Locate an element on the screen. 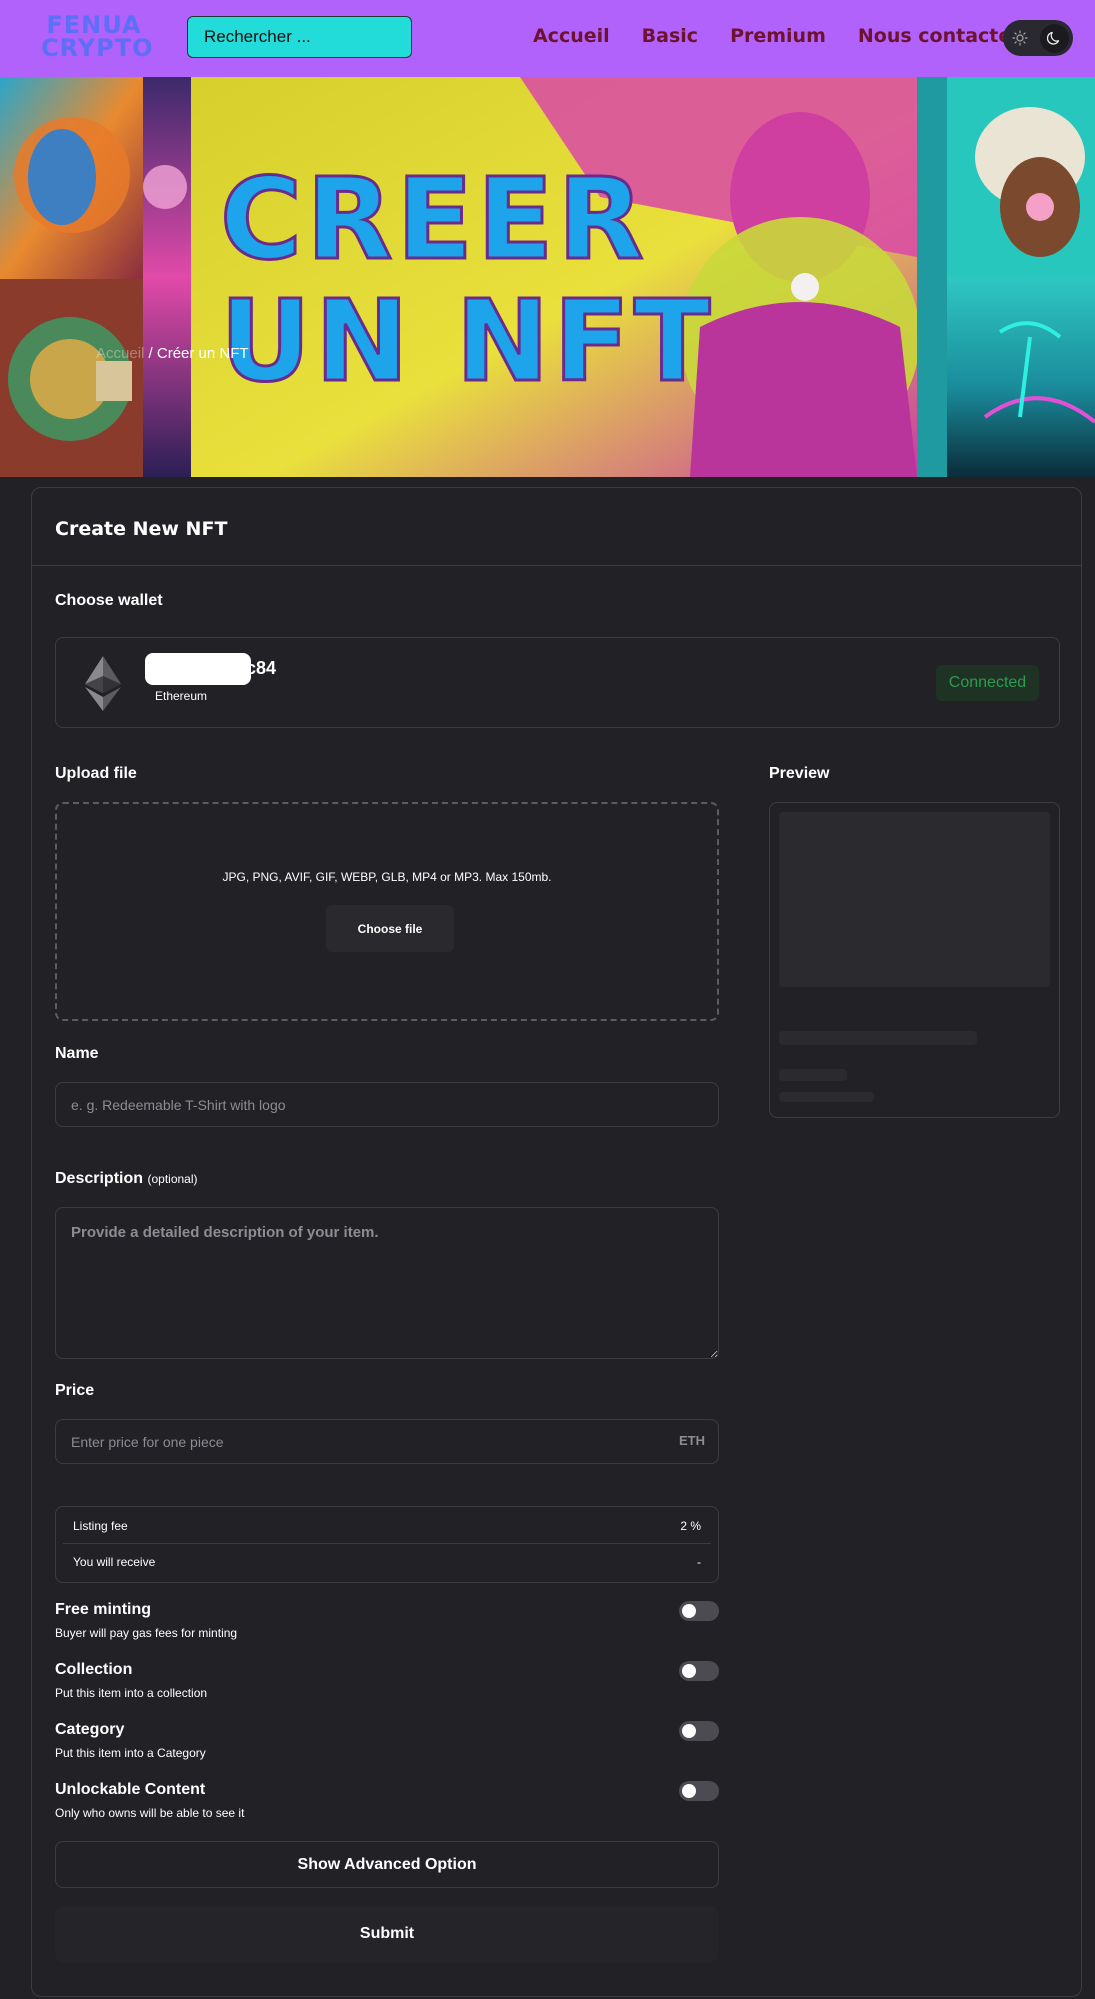 The image size is (1095, 1999). receive-row: You will receive - is located at coordinates (387, 1562).